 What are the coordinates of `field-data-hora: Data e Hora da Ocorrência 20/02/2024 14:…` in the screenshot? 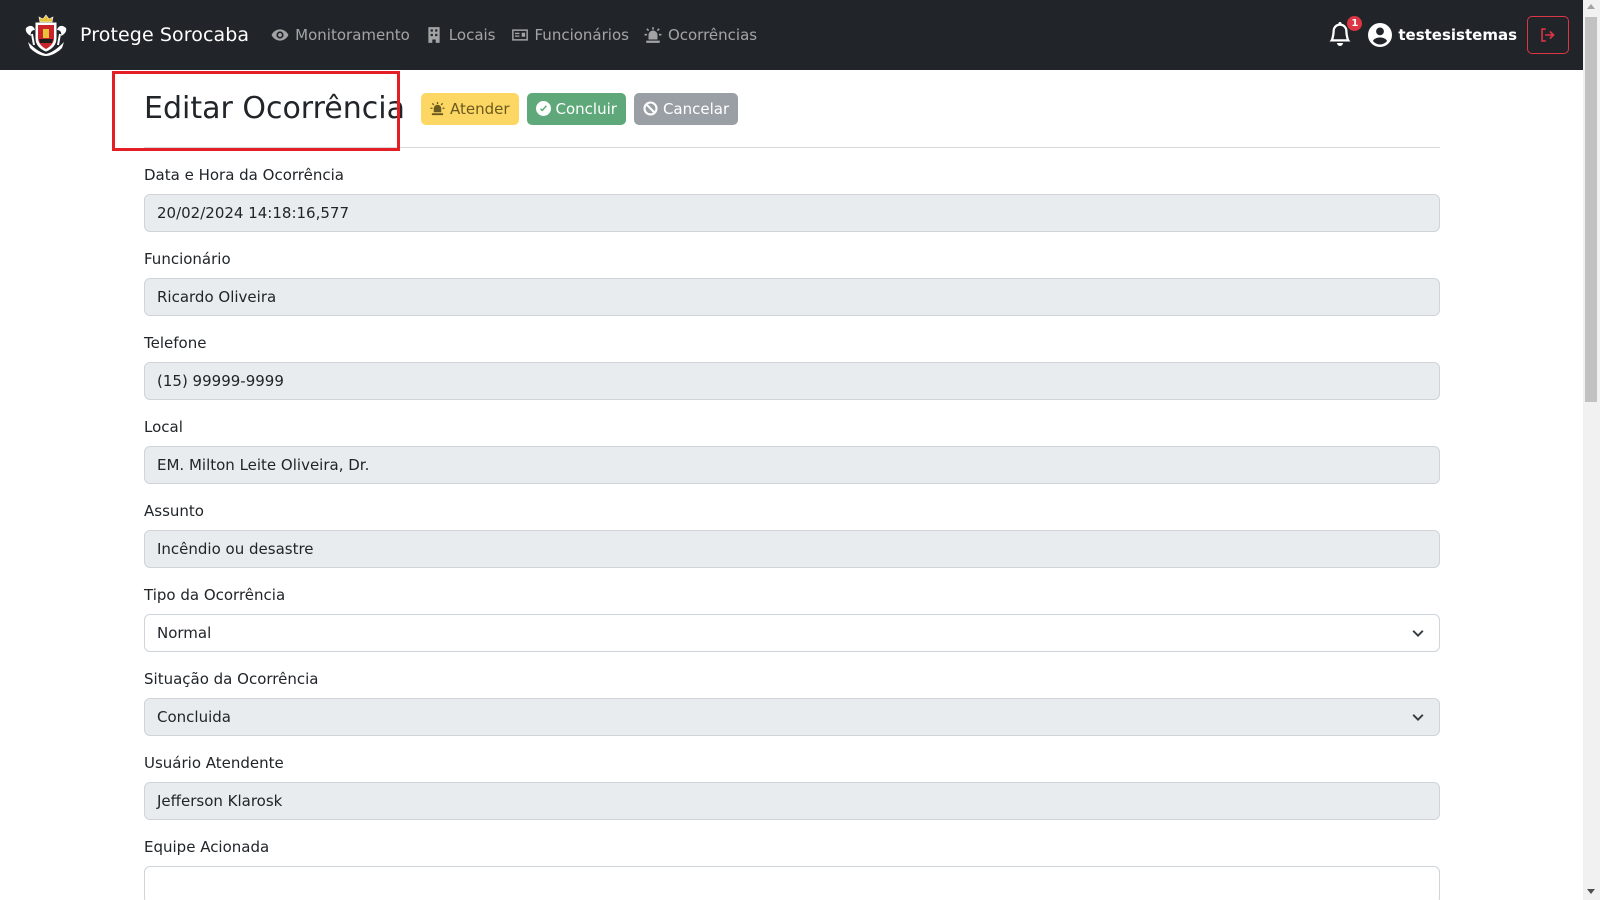 It's located at (792, 199).